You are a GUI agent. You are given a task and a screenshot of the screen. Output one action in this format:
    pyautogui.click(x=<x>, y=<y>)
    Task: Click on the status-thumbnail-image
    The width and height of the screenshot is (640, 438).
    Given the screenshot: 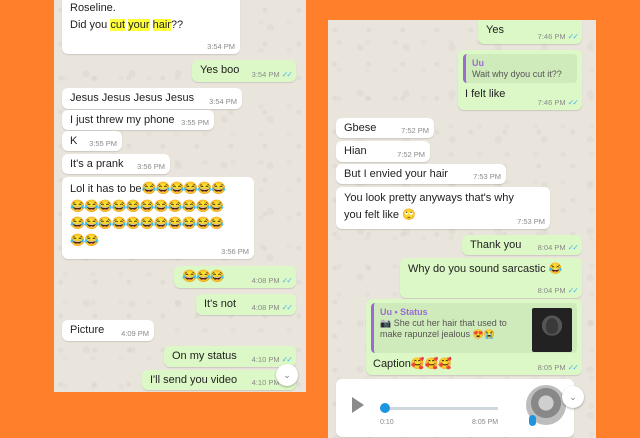 What is the action you would take?
    pyautogui.click(x=552, y=330)
    